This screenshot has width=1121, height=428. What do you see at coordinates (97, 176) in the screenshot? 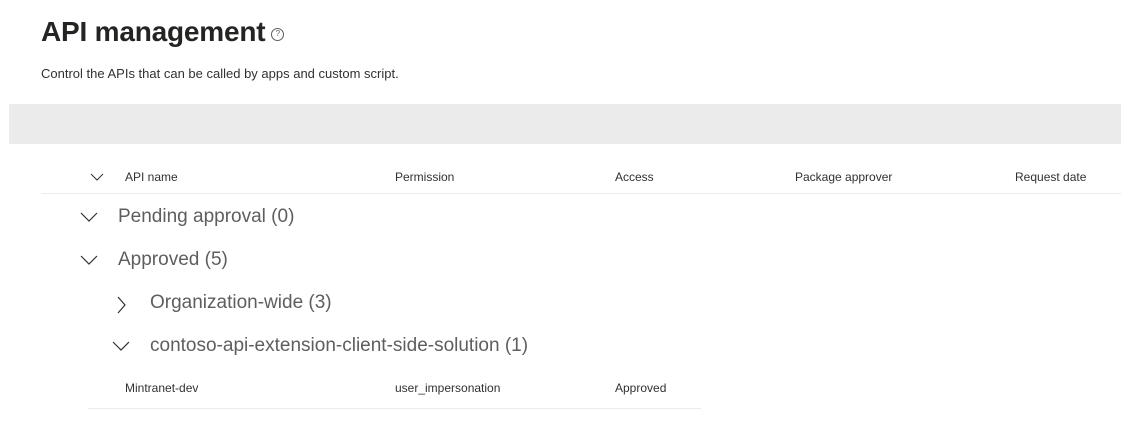
I see `collapse-all-chevron-down-icon` at bounding box center [97, 176].